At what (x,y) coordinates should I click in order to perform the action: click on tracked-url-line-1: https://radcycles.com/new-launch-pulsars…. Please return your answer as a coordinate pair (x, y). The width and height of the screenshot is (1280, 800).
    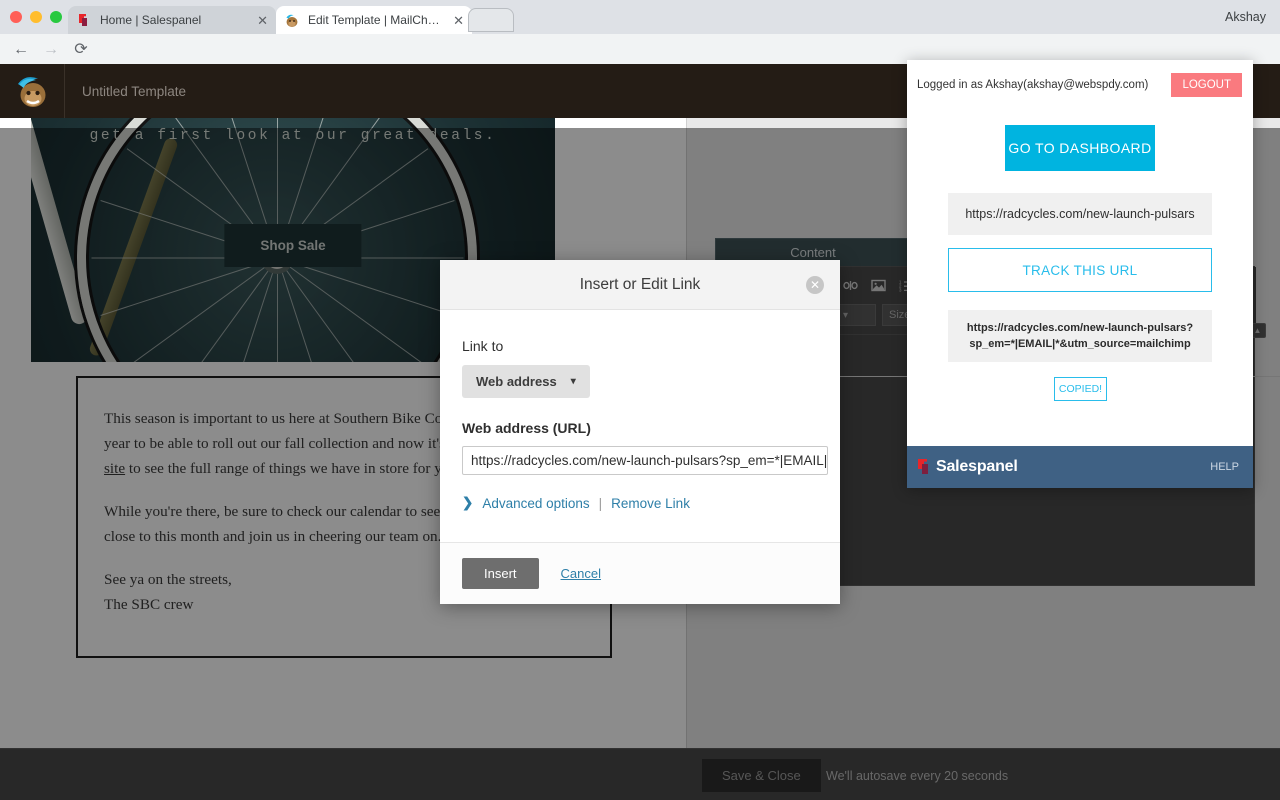
    Looking at the image, I should click on (1080, 328).